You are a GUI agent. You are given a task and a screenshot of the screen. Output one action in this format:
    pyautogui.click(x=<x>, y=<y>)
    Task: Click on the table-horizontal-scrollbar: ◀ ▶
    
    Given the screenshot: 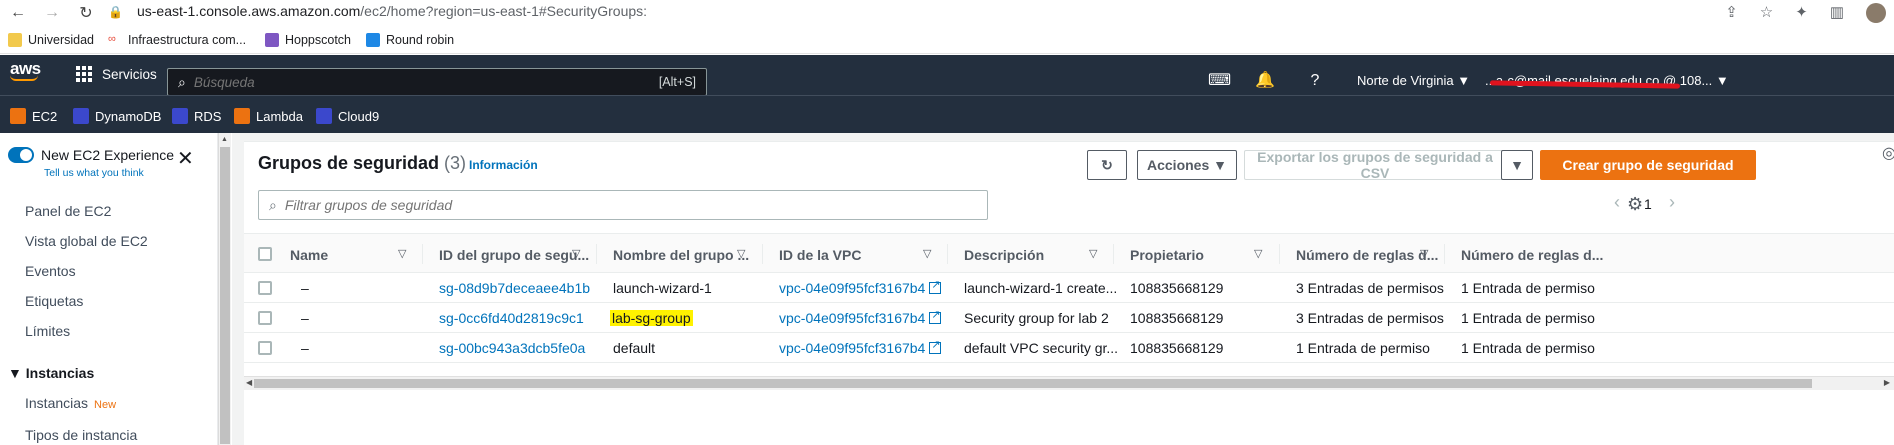 What is the action you would take?
    pyautogui.click(x=1069, y=383)
    